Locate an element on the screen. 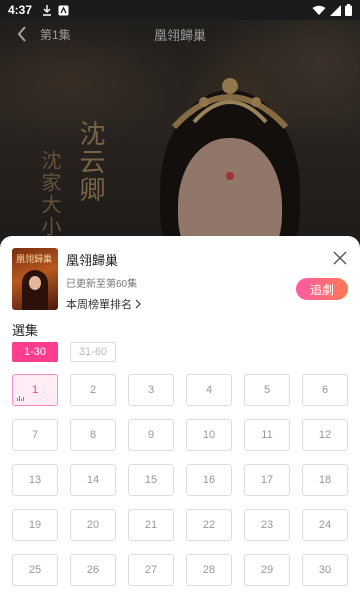  episode-number: 22 is located at coordinates (209, 525).